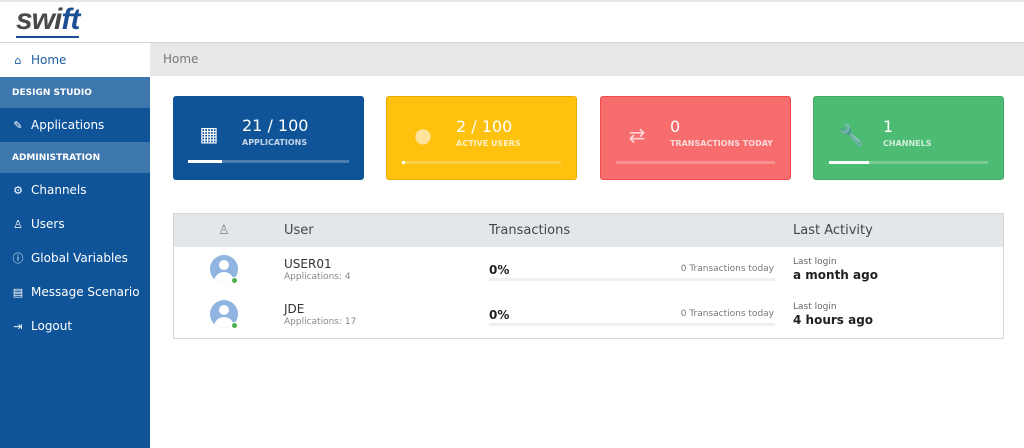  What do you see at coordinates (888, 126) in the screenshot?
I see `stat-value: 1` at bounding box center [888, 126].